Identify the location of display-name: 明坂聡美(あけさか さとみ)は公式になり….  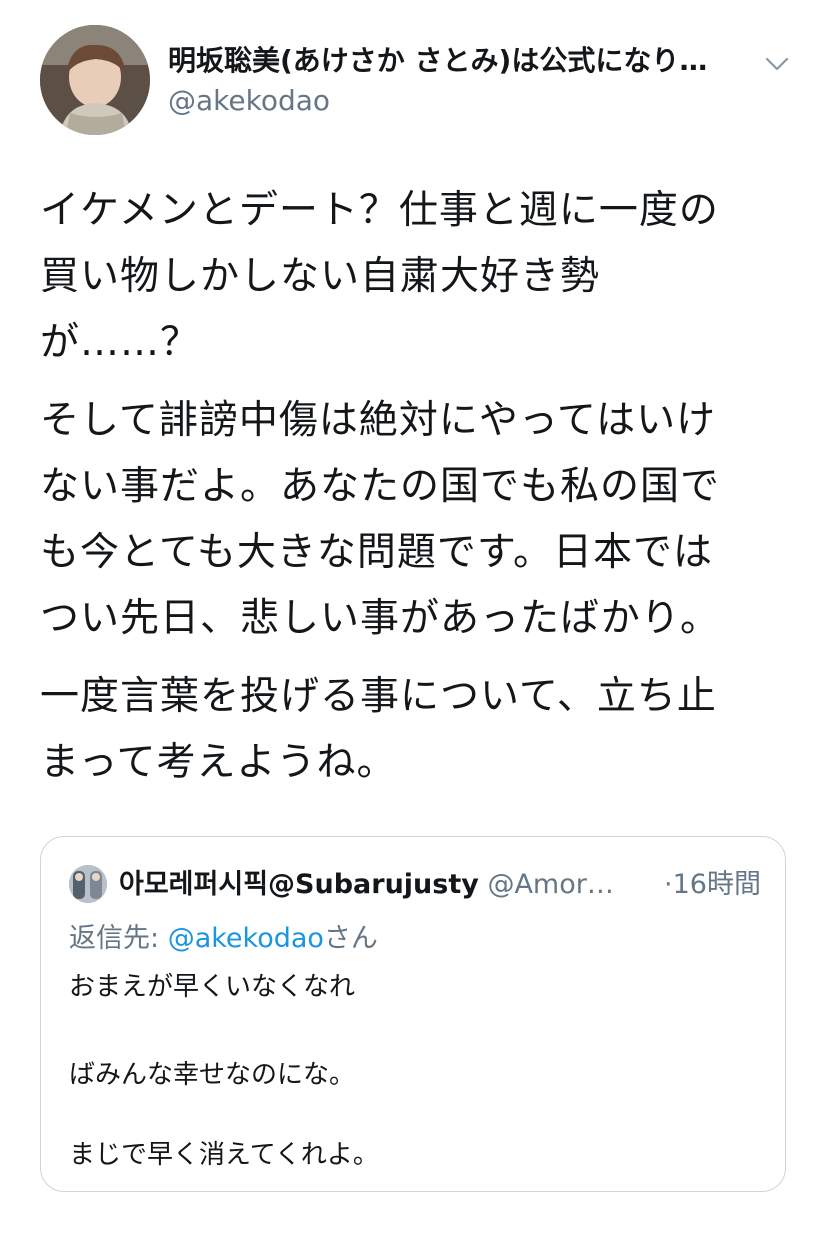
(458, 61).